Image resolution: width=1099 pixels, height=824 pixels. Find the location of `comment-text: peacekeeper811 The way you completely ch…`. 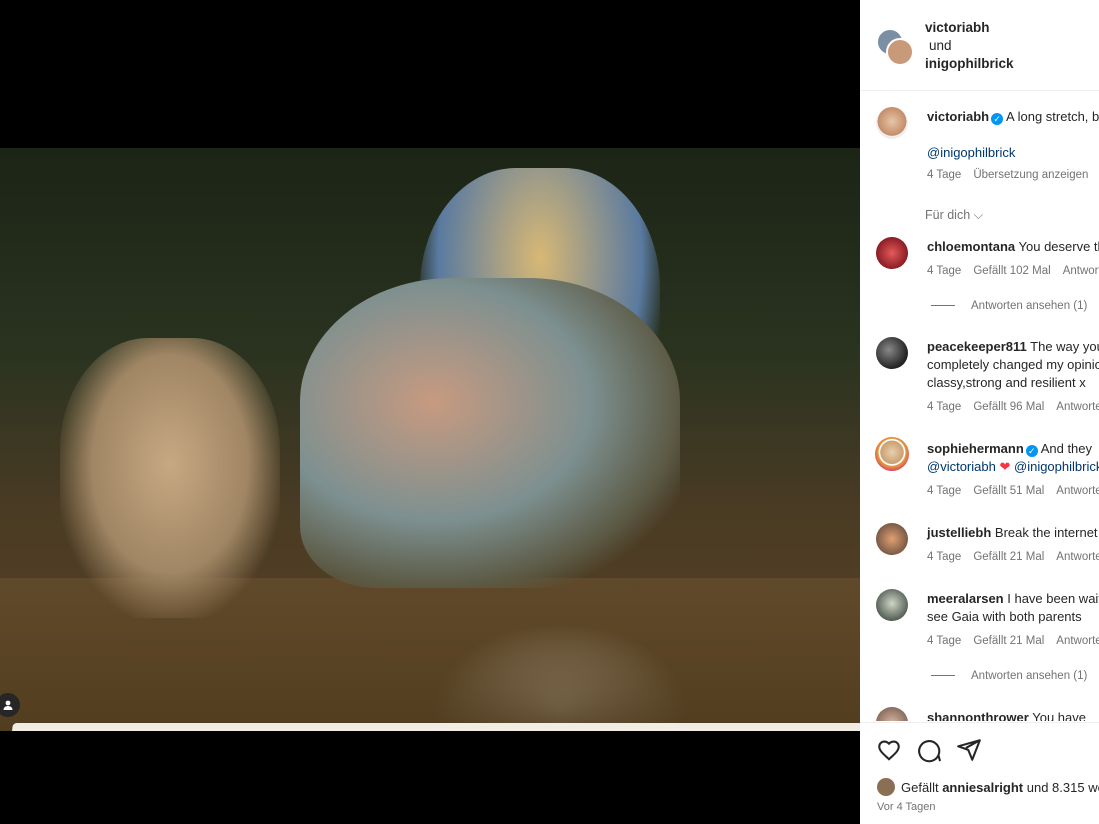

comment-text: peacekeeper811 The way you completely ch… is located at coordinates (1013, 365).